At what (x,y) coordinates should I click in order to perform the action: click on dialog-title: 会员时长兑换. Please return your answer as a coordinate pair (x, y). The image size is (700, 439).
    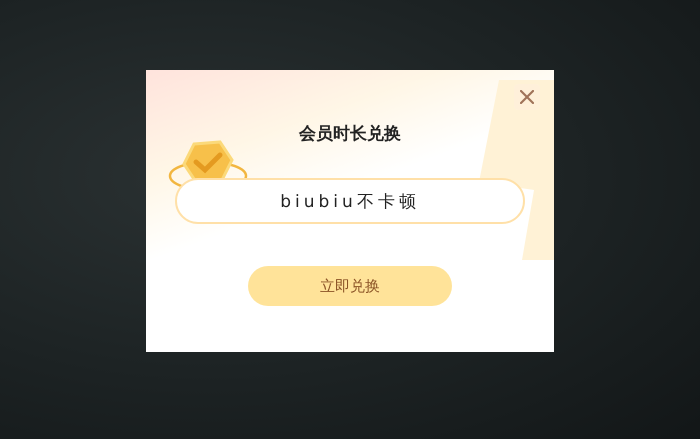
    Looking at the image, I should click on (350, 134).